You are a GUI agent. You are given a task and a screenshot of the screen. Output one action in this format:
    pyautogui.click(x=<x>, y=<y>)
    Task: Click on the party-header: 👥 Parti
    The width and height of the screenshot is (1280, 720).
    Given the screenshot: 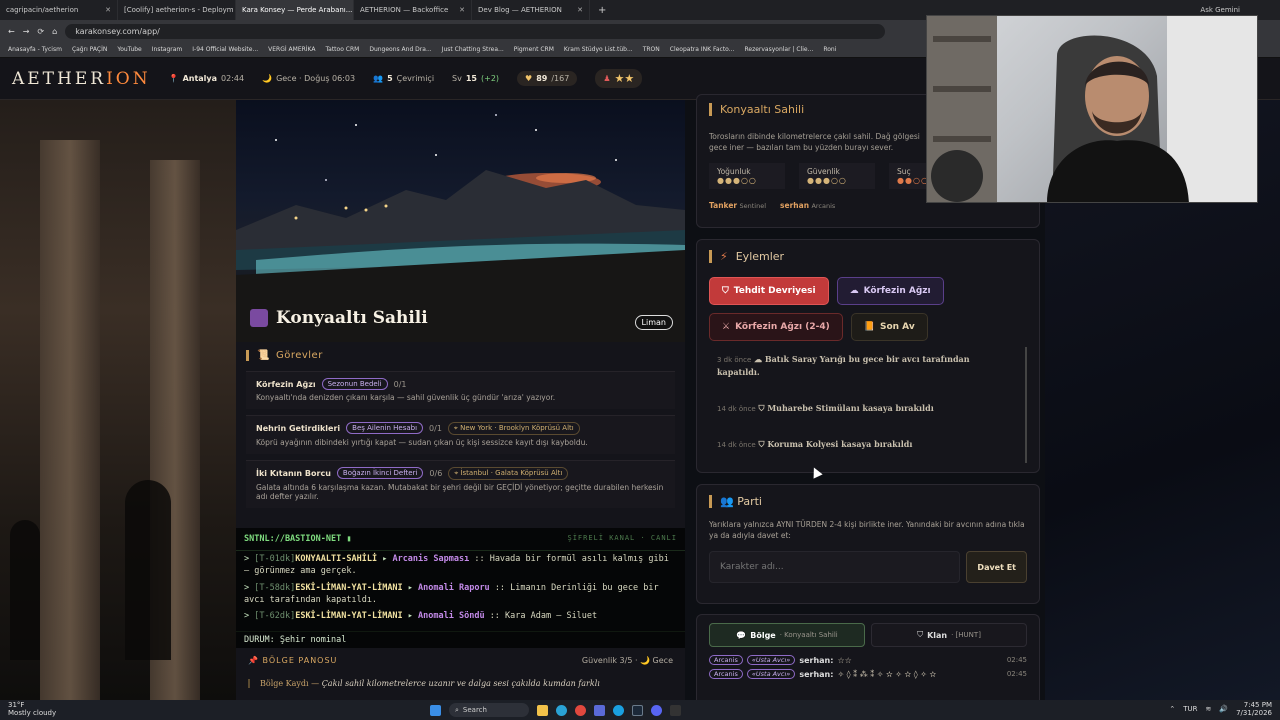 What is the action you would take?
    pyautogui.click(x=868, y=501)
    